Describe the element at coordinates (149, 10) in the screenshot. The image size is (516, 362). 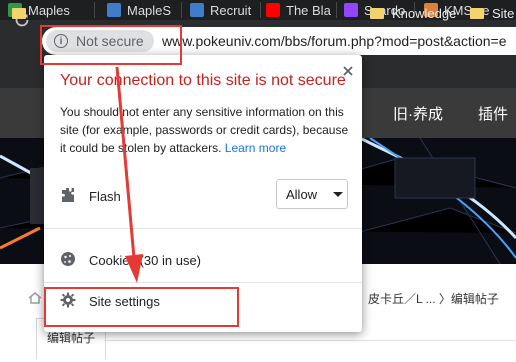
I see `tab-label: MapleS` at that location.